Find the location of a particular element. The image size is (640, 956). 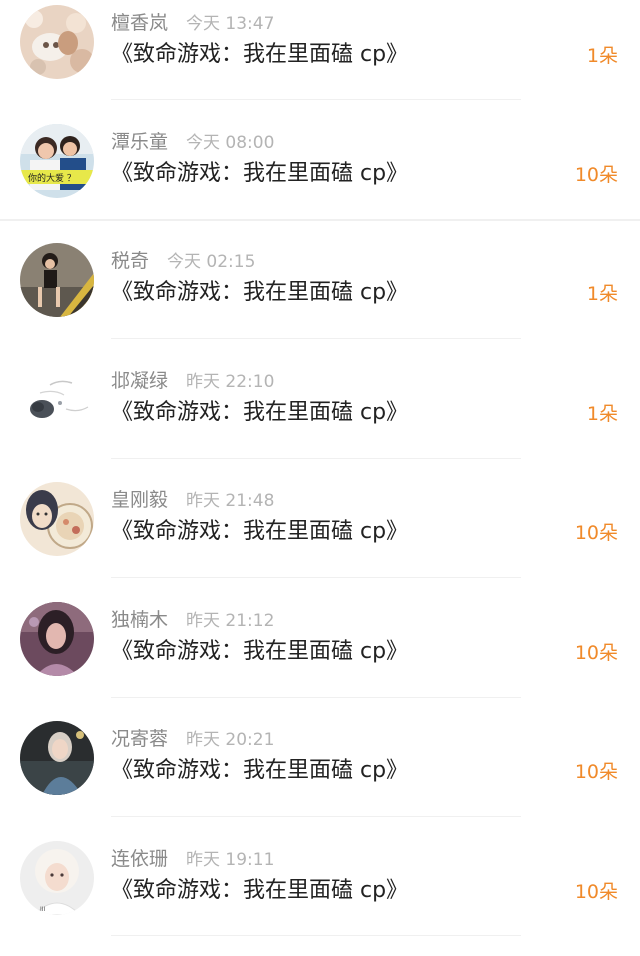

user-name: 况寄蓉 is located at coordinates (139, 739).